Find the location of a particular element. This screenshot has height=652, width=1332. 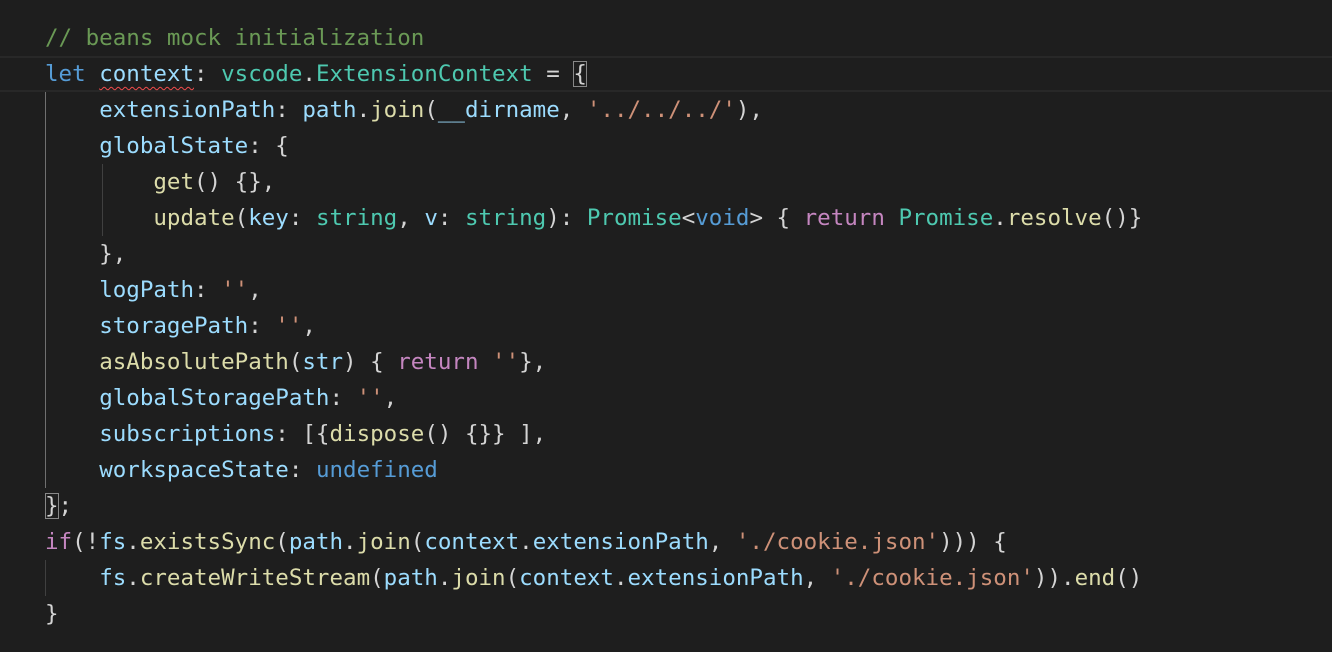

punct-token: ; is located at coordinates (65, 506).